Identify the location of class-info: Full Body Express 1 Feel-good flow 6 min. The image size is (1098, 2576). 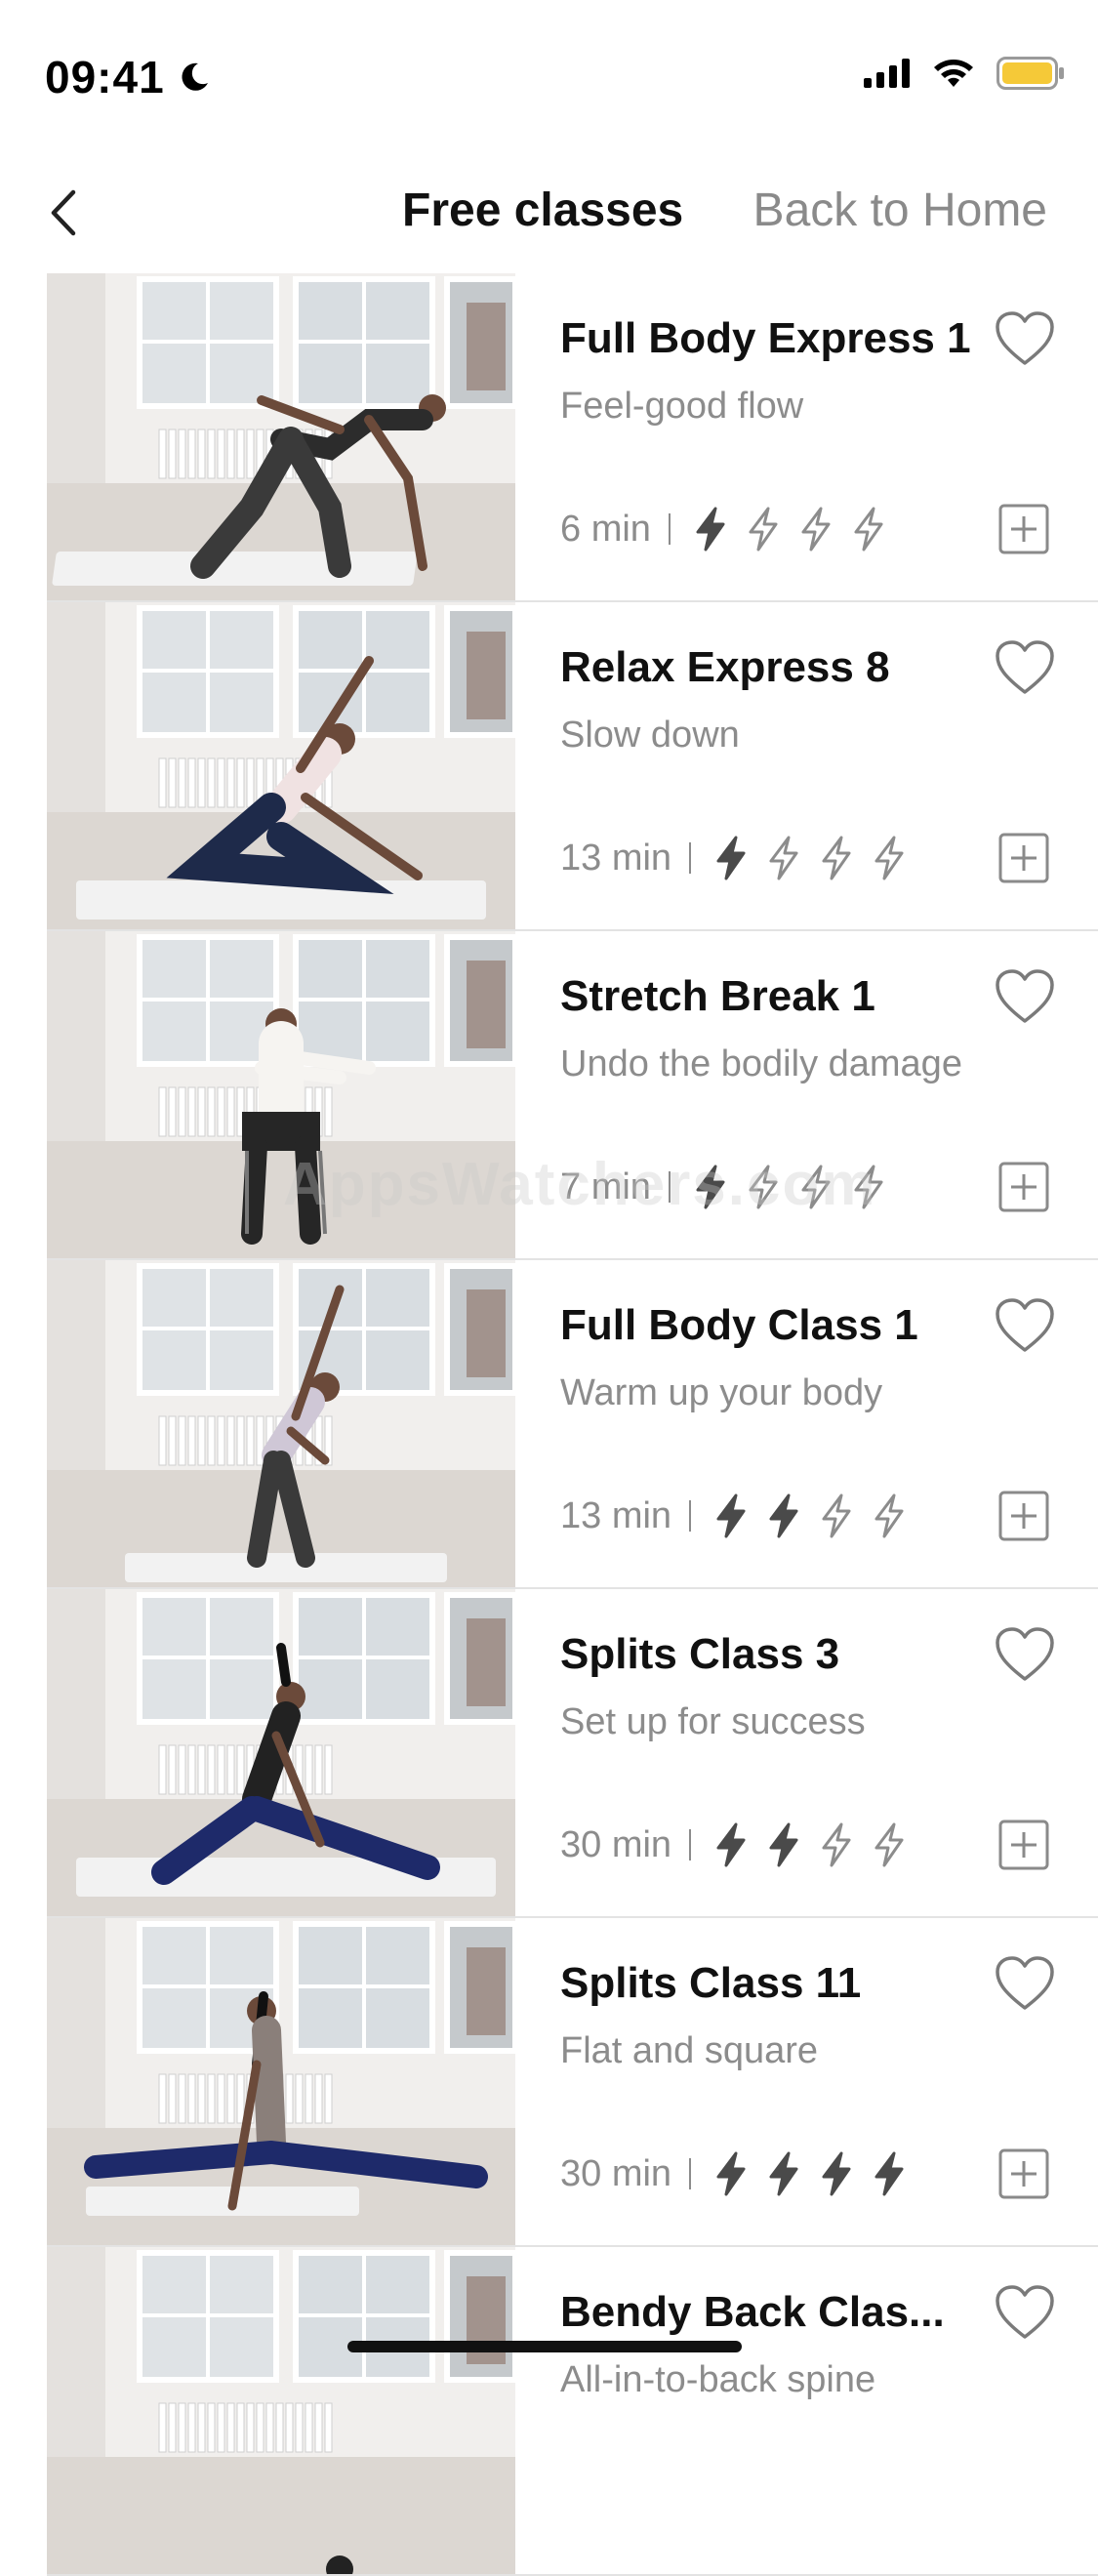
(829, 436).